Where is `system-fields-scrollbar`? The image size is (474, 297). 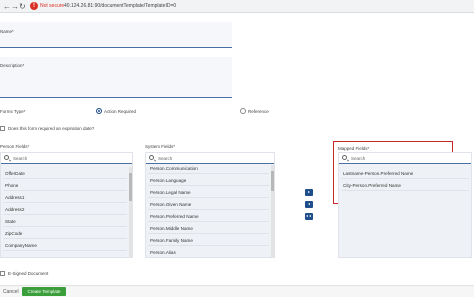
system-fields-scrollbar is located at coordinates (272, 211).